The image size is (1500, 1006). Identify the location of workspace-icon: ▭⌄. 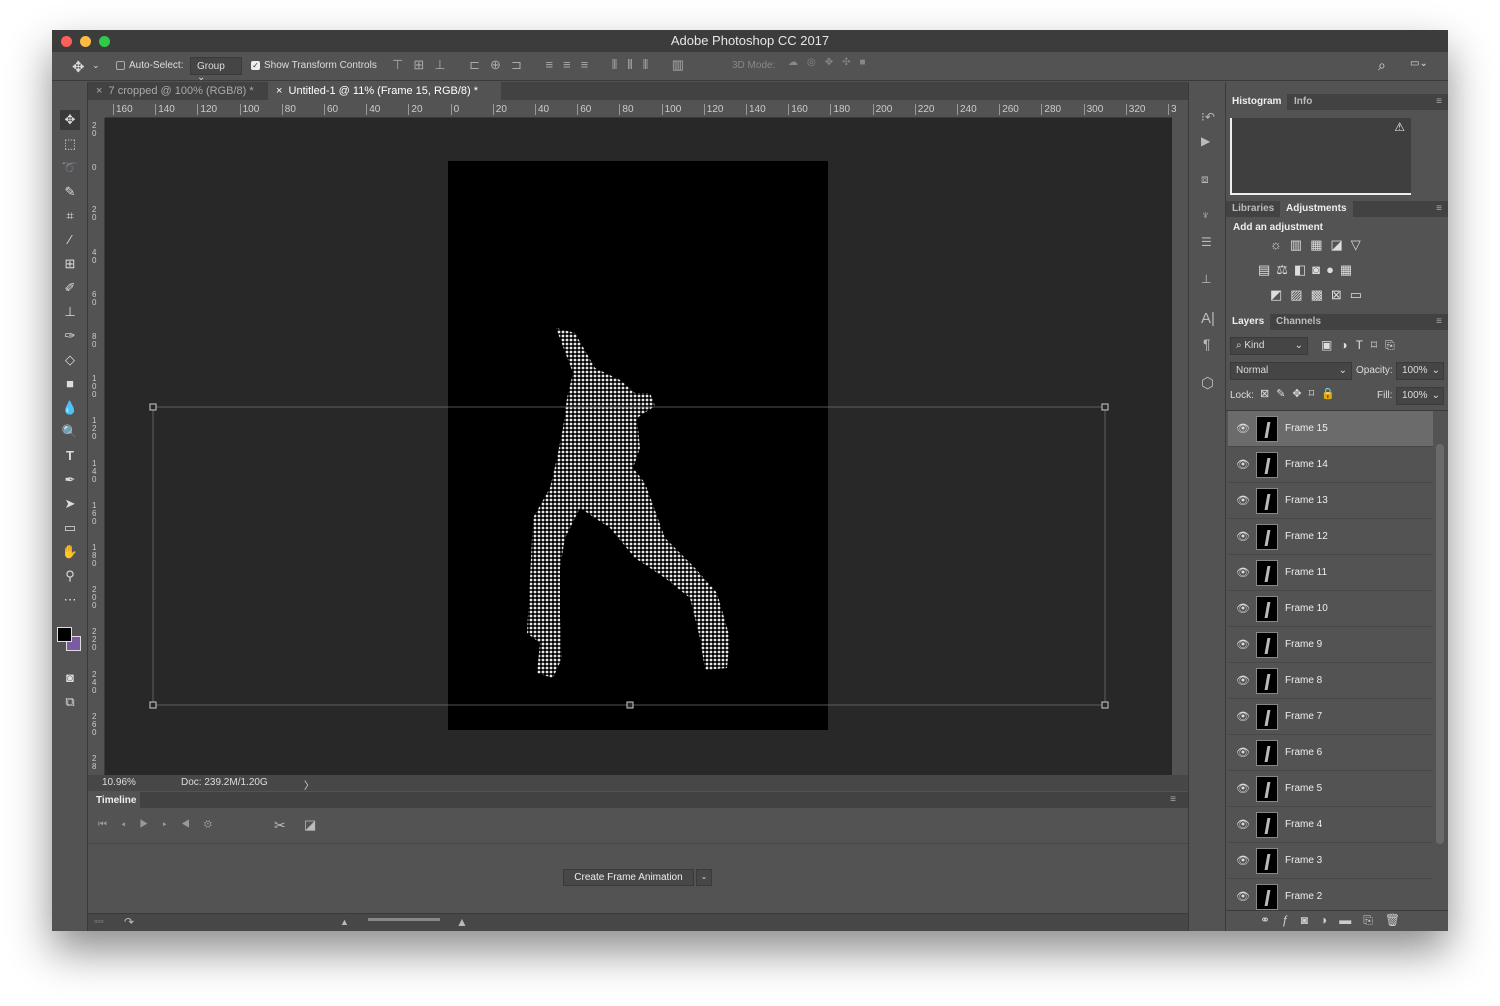
(1419, 63).